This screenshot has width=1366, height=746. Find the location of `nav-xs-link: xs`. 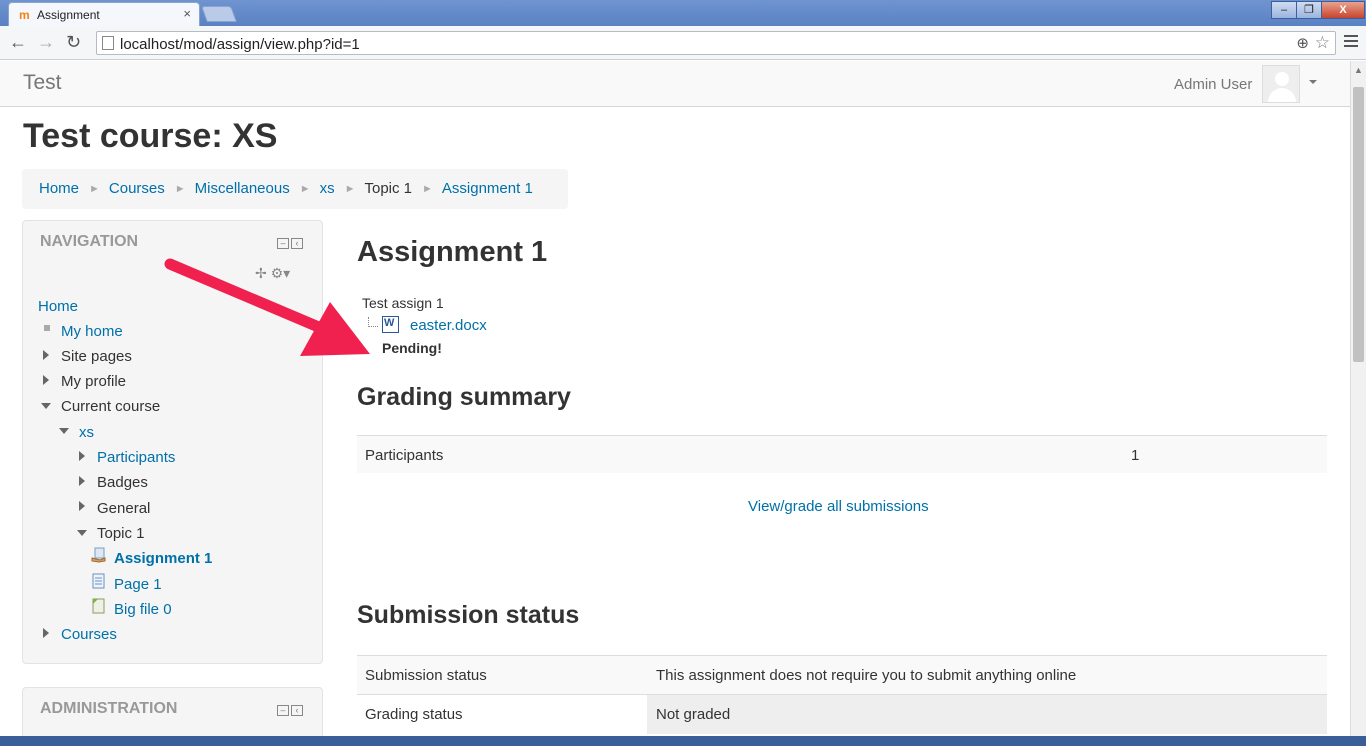

nav-xs-link: xs is located at coordinates (86, 432).